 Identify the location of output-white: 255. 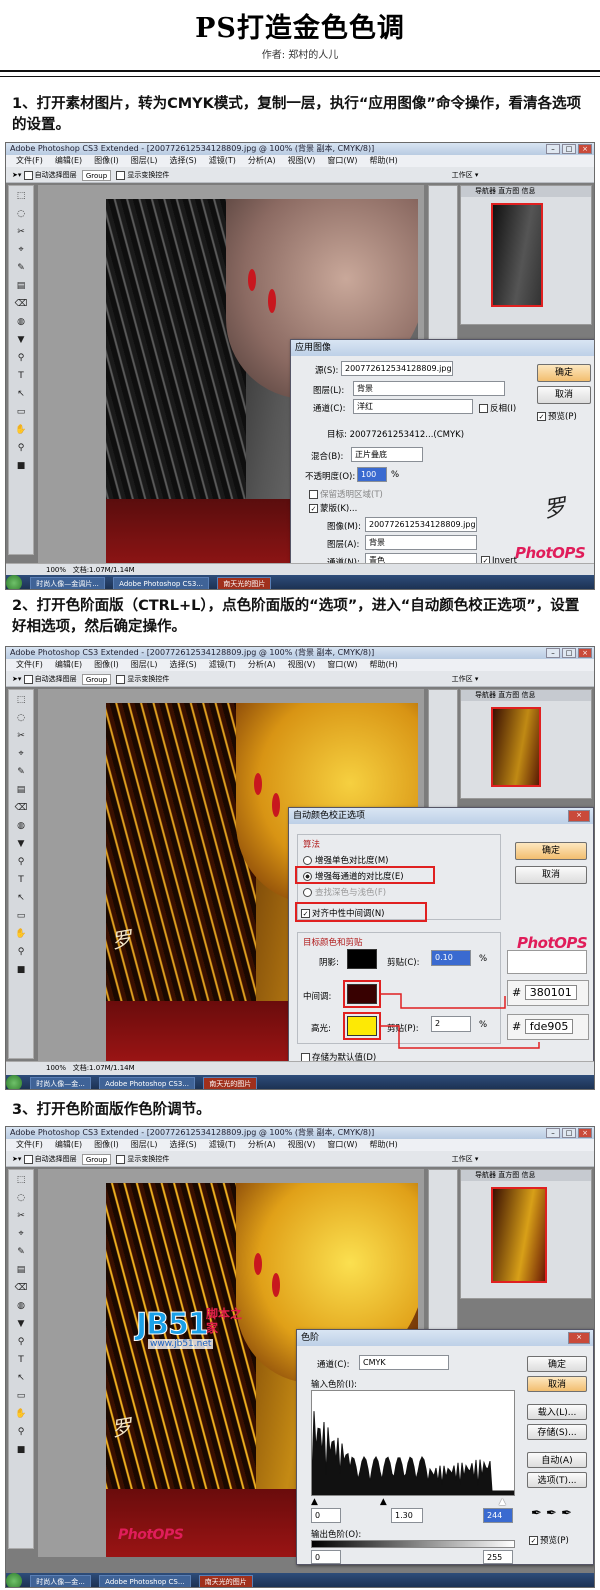
(498, 1557).